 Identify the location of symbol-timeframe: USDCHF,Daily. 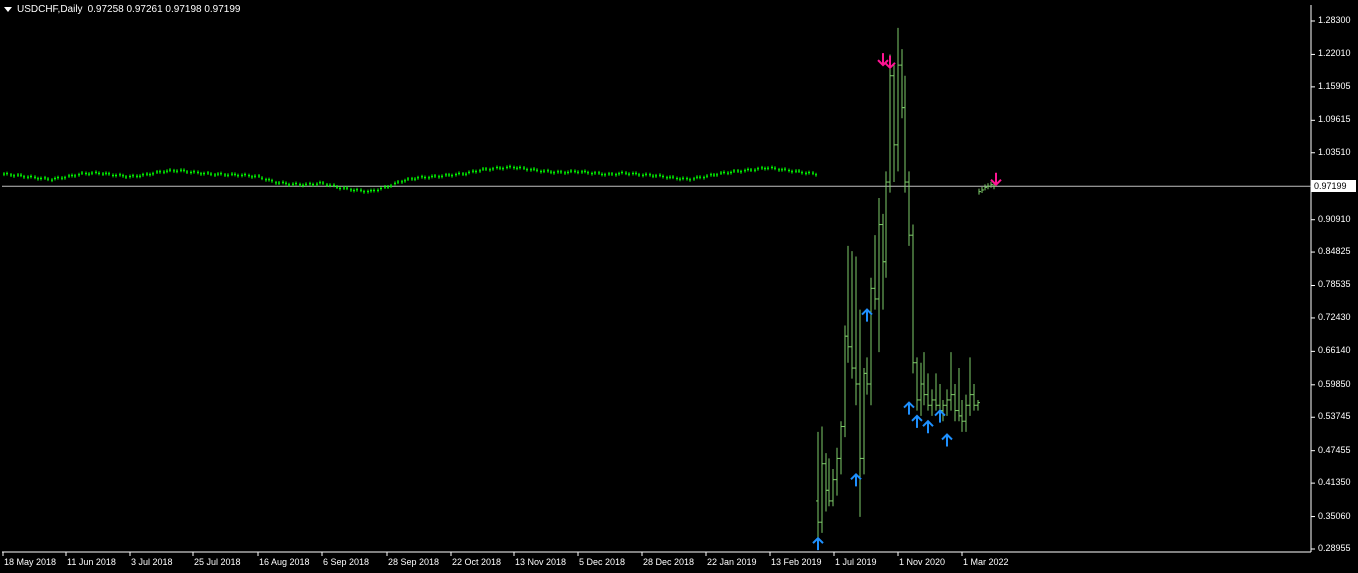
(50, 9).